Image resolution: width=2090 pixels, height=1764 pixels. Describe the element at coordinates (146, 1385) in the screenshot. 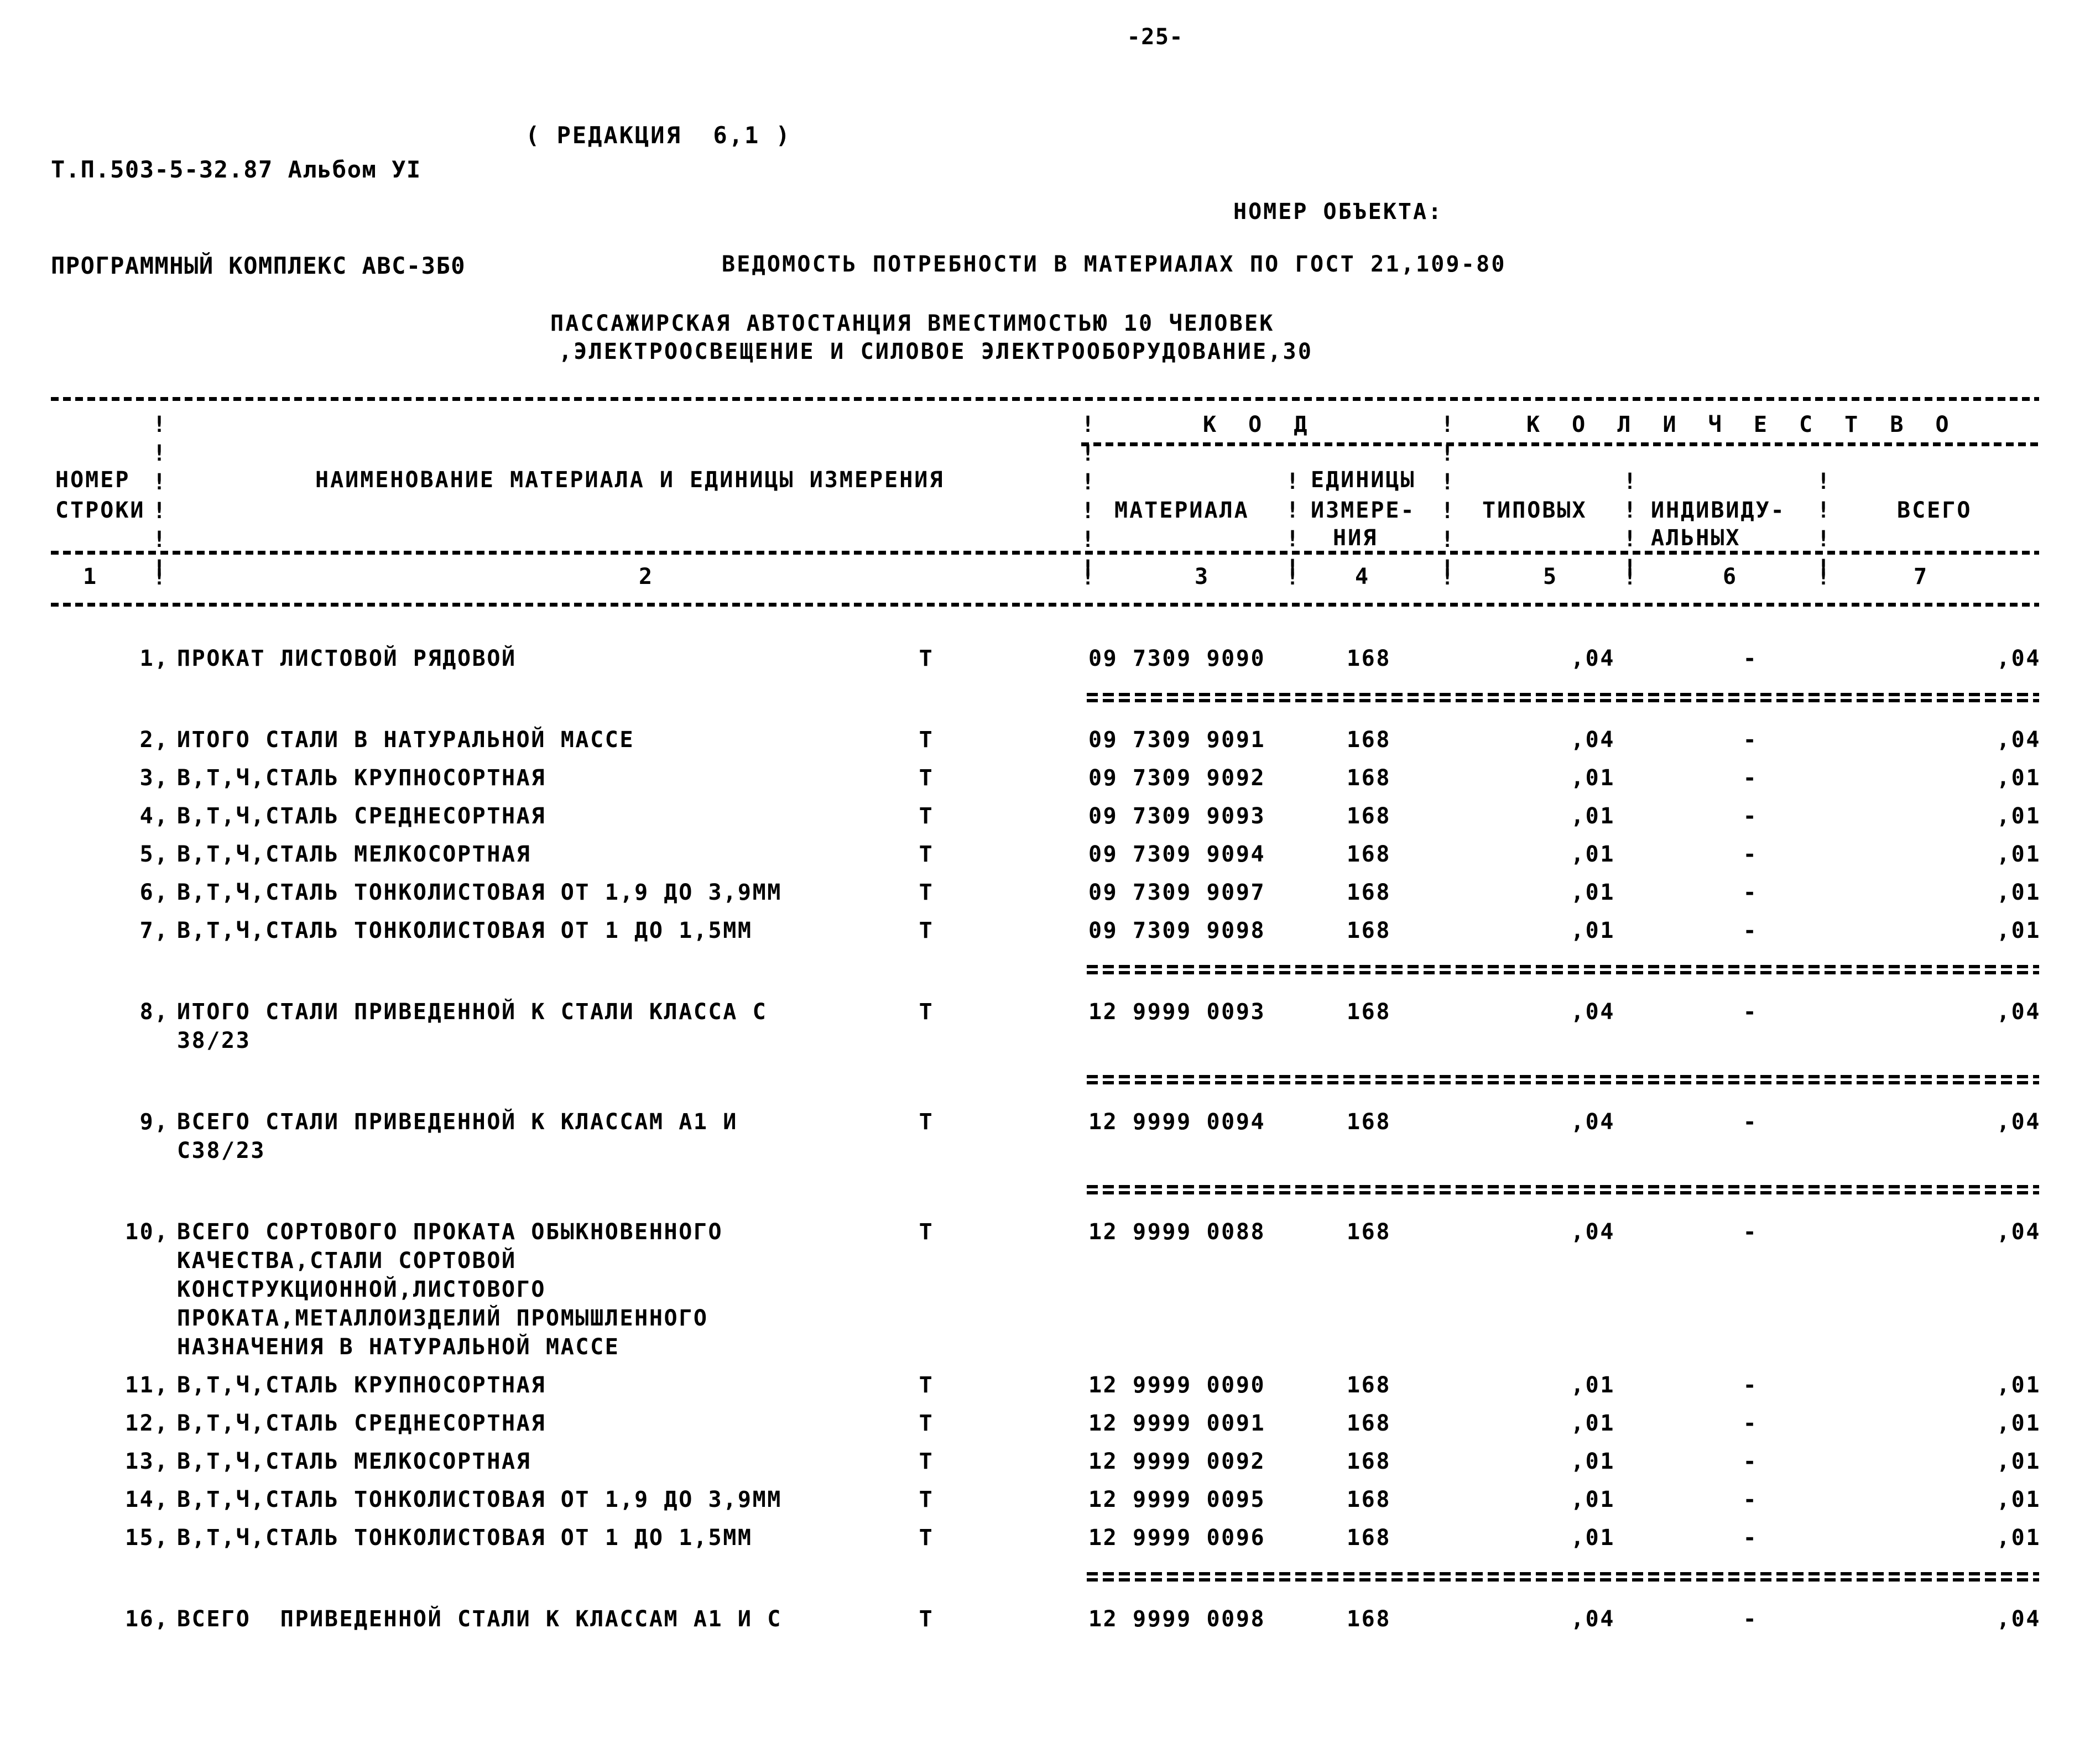

I see `row-number-cell: 11,` at that location.